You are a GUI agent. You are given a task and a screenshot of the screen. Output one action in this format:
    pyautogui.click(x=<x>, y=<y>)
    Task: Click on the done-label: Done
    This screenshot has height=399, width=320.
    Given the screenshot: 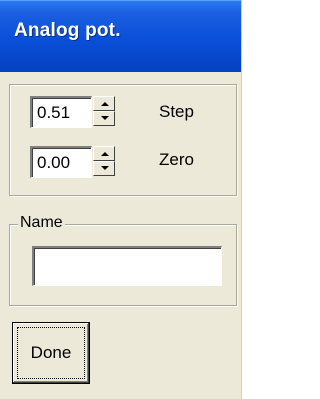 What is the action you would take?
    pyautogui.click(x=51, y=352)
    